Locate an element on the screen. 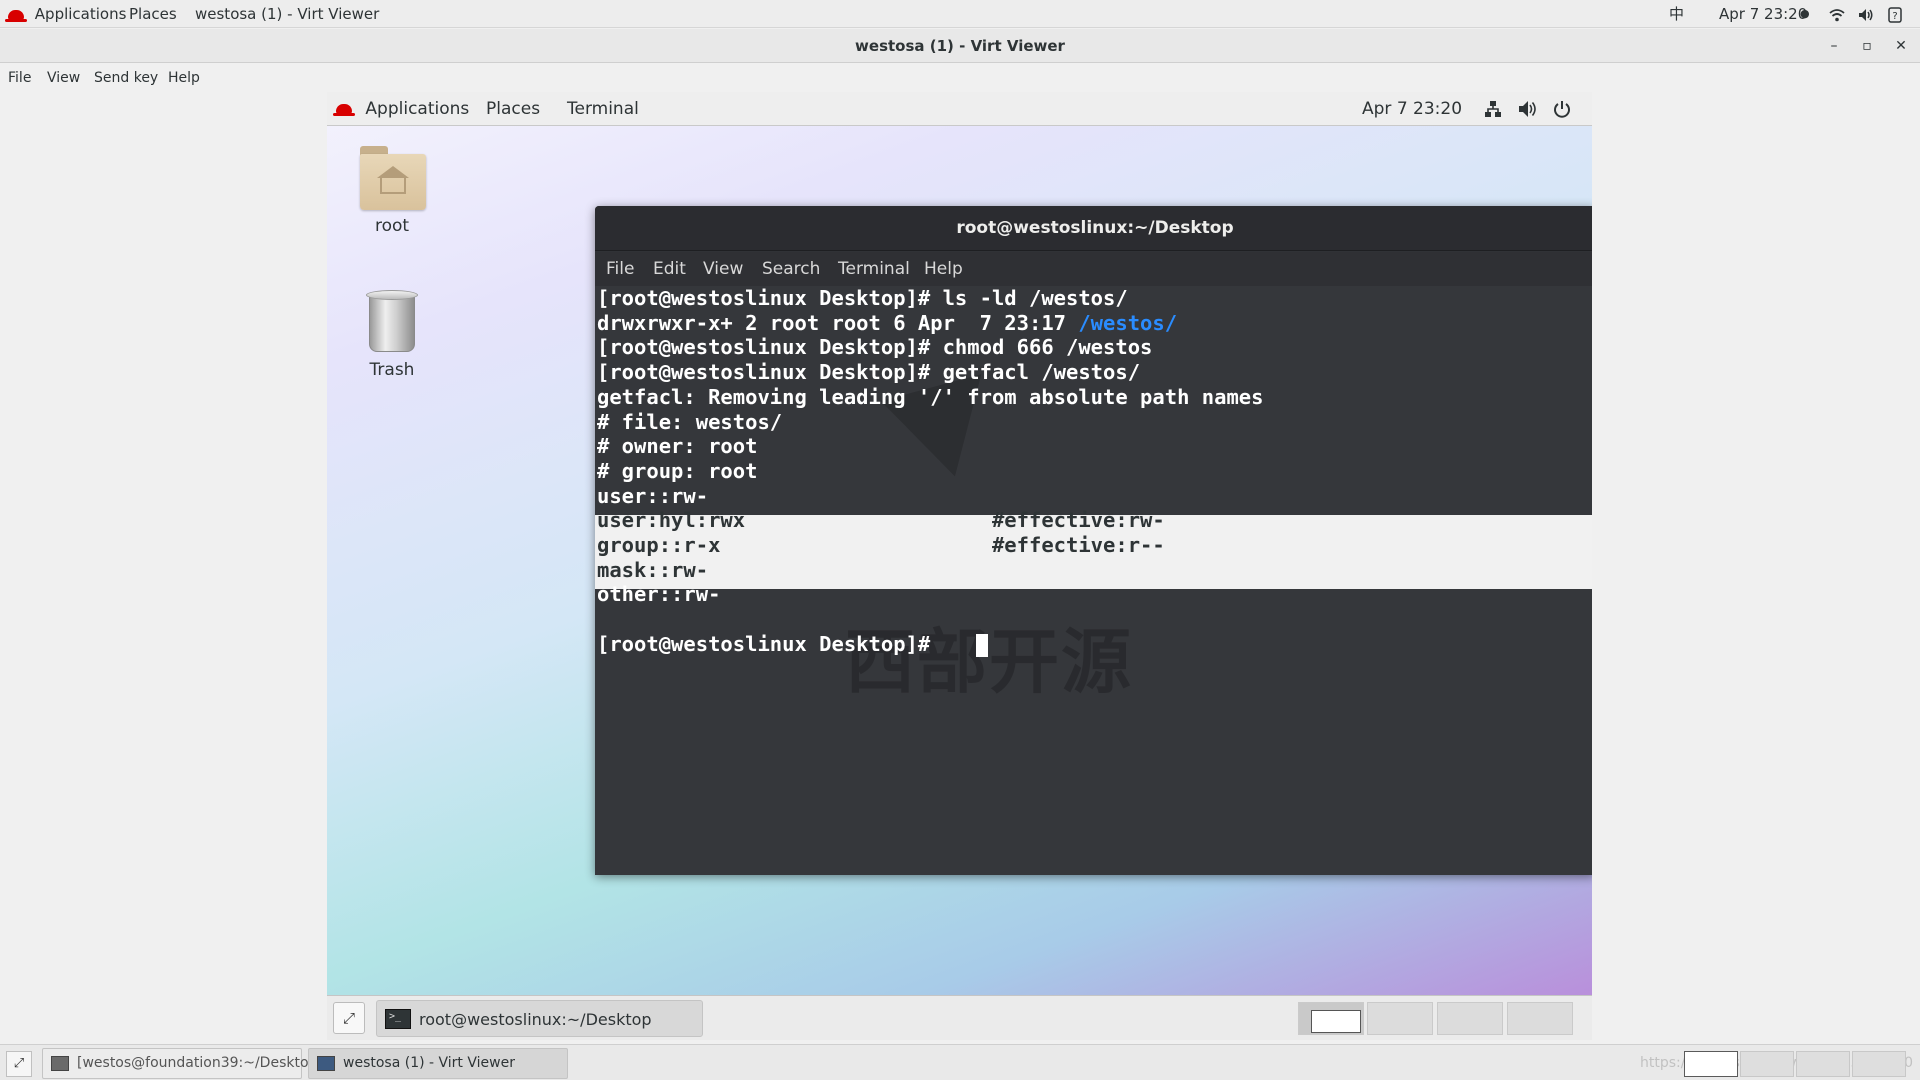  guest-applications-menu: Applications is located at coordinates (401, 109).